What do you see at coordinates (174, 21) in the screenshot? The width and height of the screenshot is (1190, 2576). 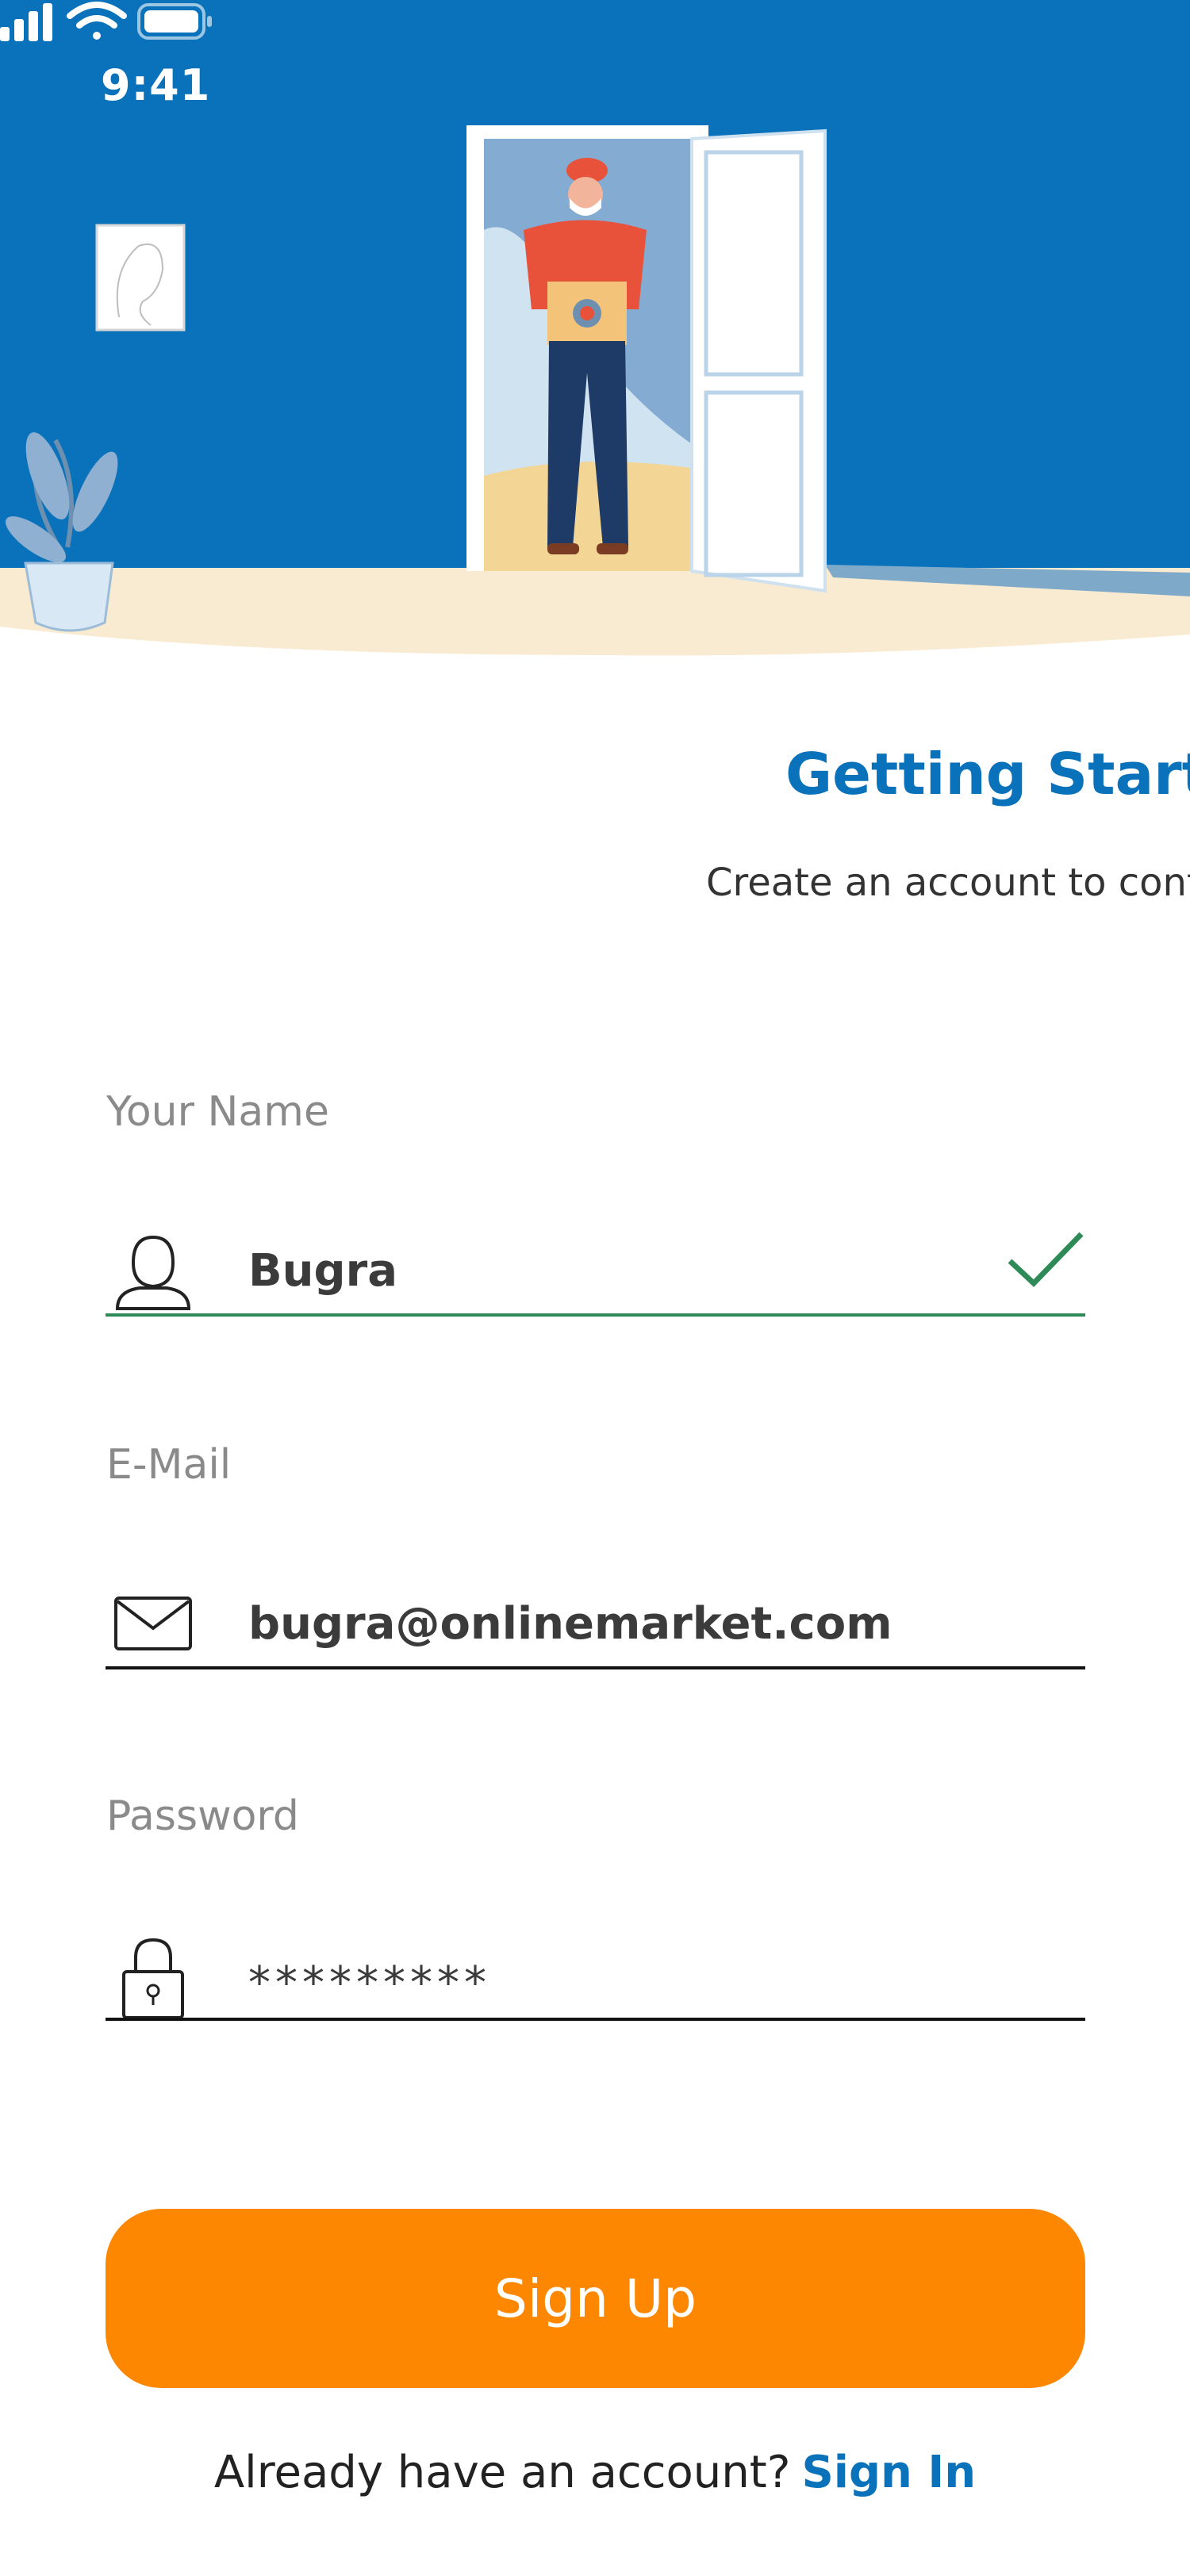 I see `battery-icon` at bounding box center [174, 21].